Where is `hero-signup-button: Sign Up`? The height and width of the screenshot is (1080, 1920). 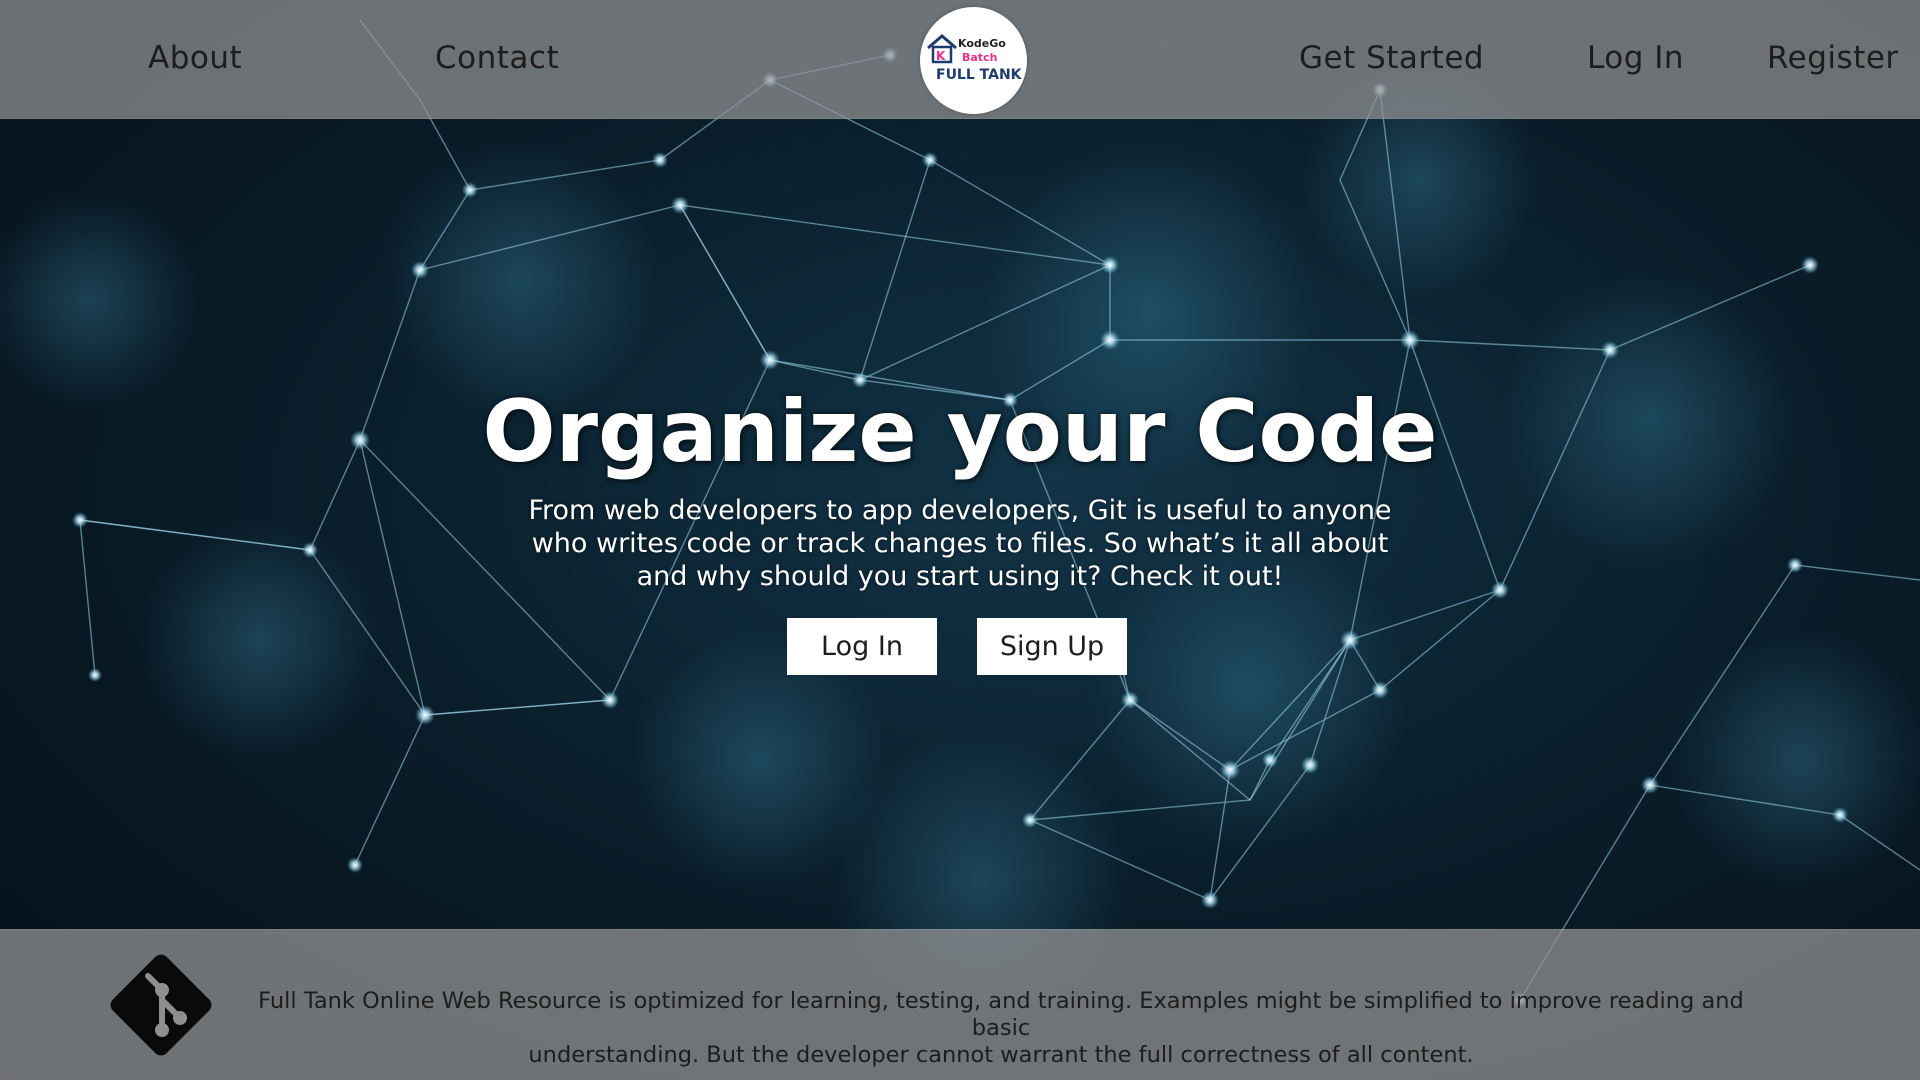
hero-signup-button: Sign Up is located at coordinates (1052, 646).